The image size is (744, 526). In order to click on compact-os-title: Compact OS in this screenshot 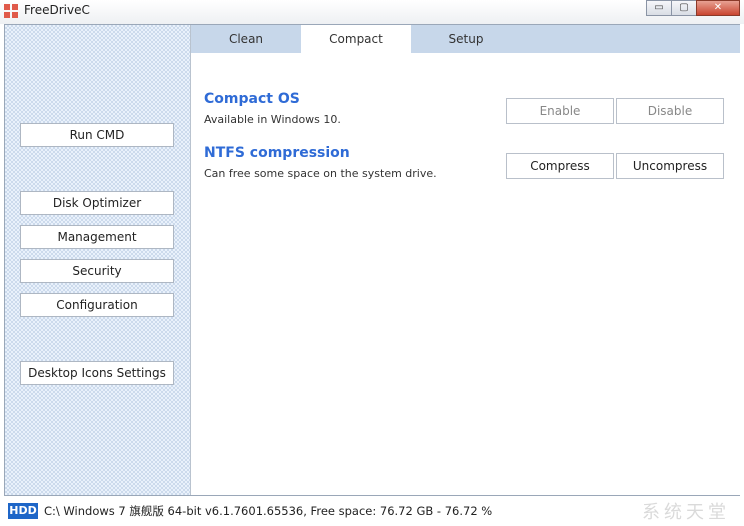, I will do `click(252, 99)`.